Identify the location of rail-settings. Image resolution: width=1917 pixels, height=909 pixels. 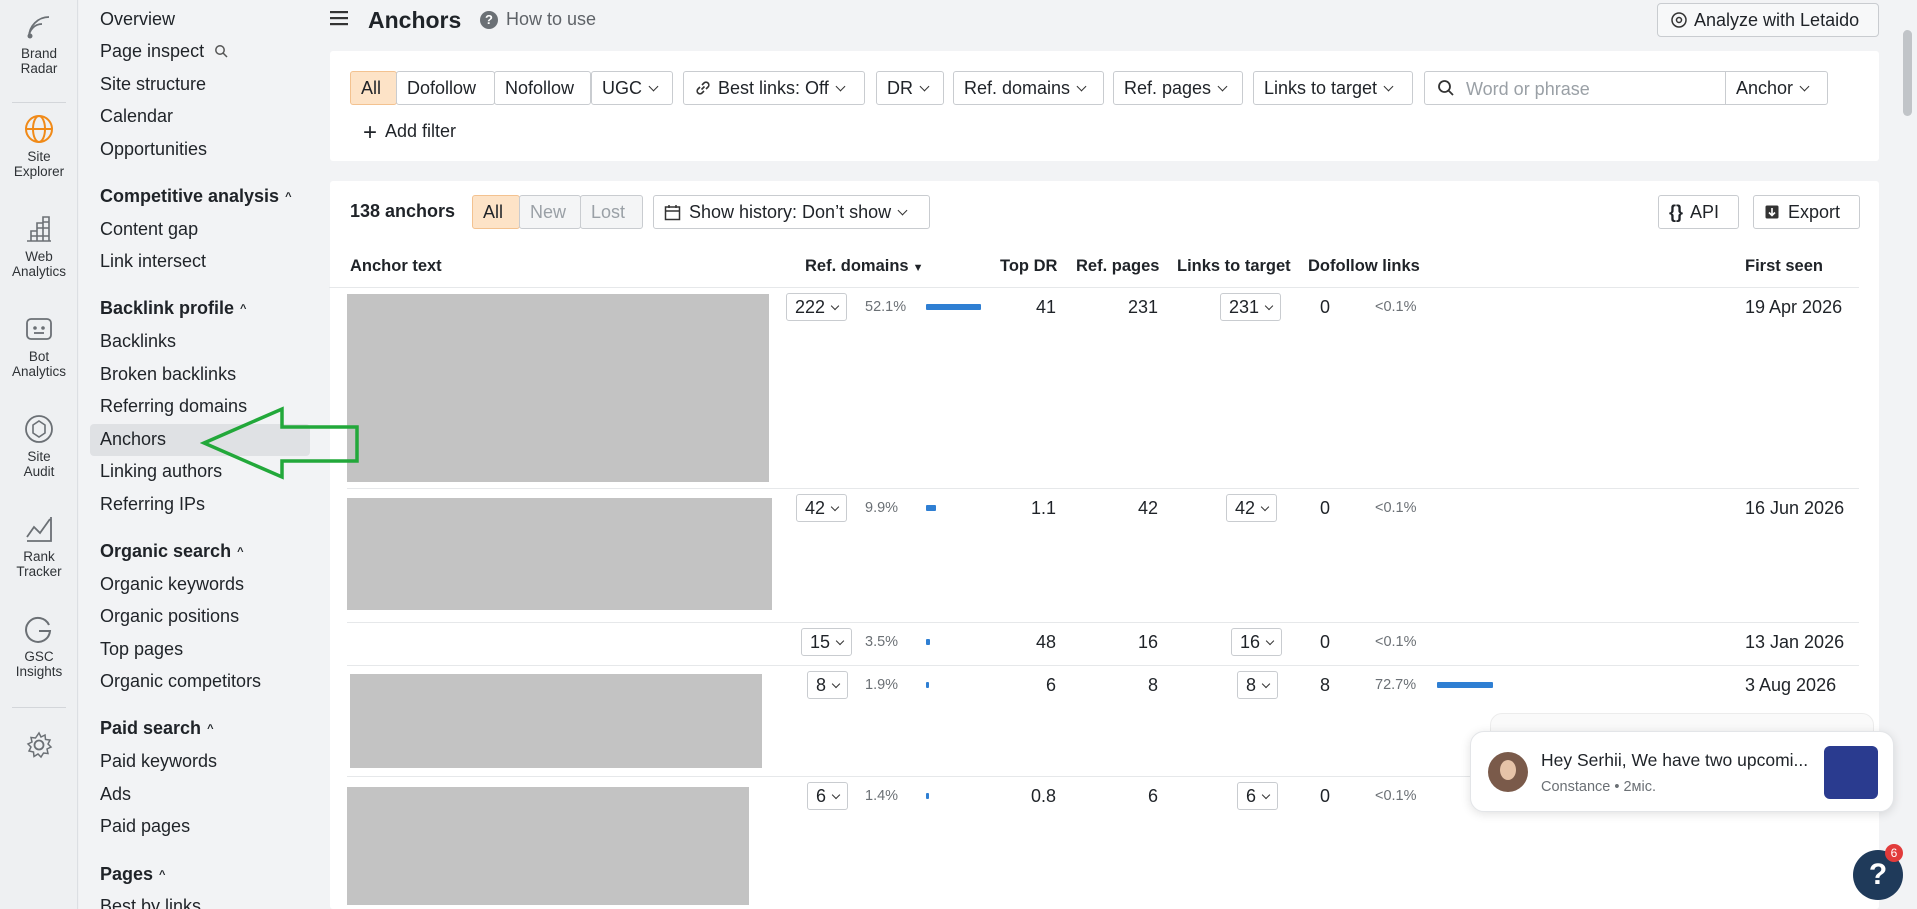
(39, 747).